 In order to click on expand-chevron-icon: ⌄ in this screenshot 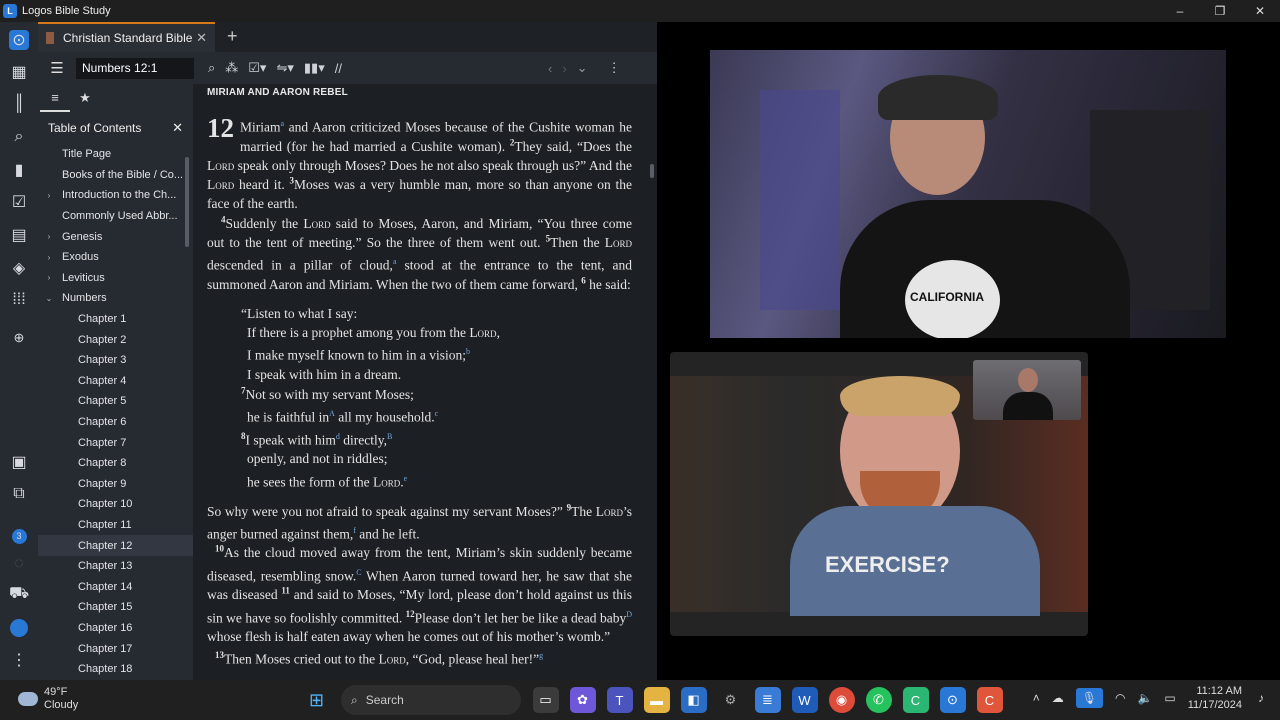, I will do `click(49, 298)`.